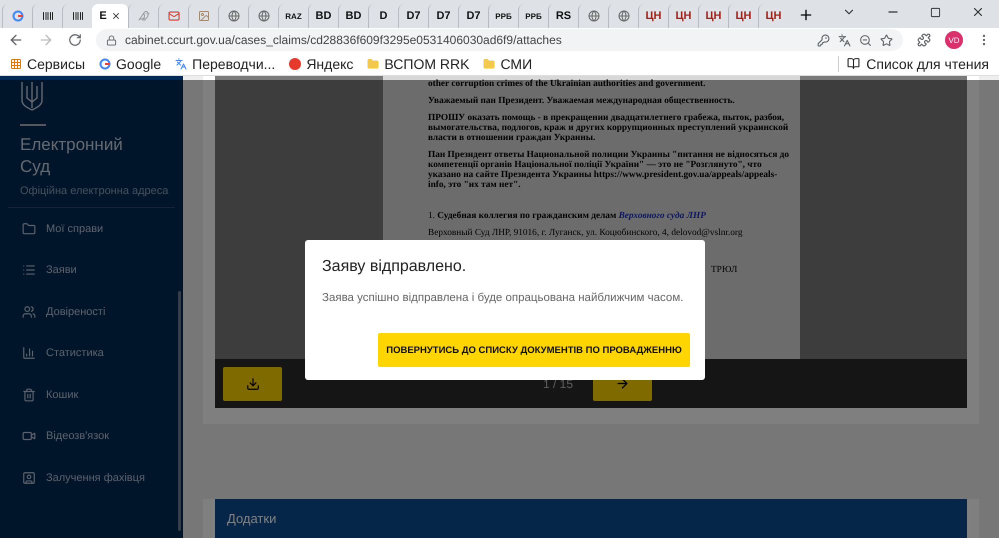 This screenshot has height=538, width=999. What do you see at coordinates (935, 12) in the screenshot?
I see `maximize-icon` at bounding box center [935, 12].